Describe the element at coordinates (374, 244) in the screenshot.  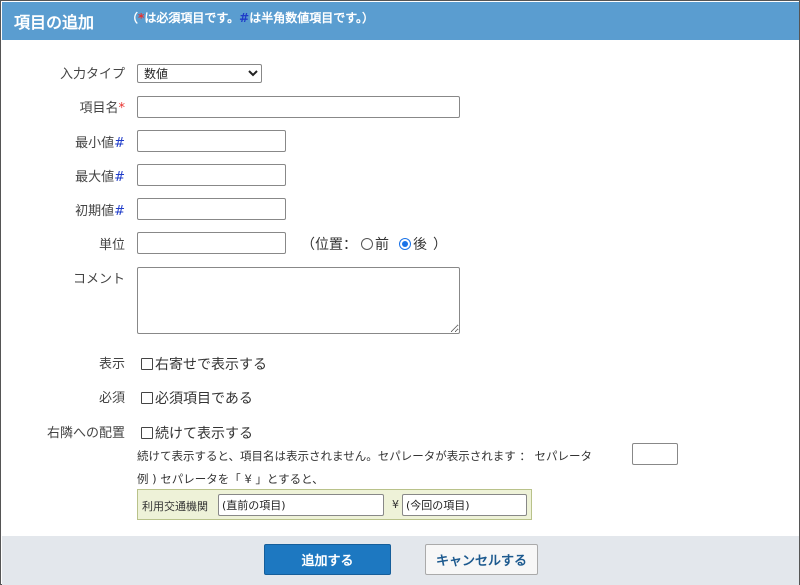
I see `unit-position-group: （位置： 前 後 ）` at that location.